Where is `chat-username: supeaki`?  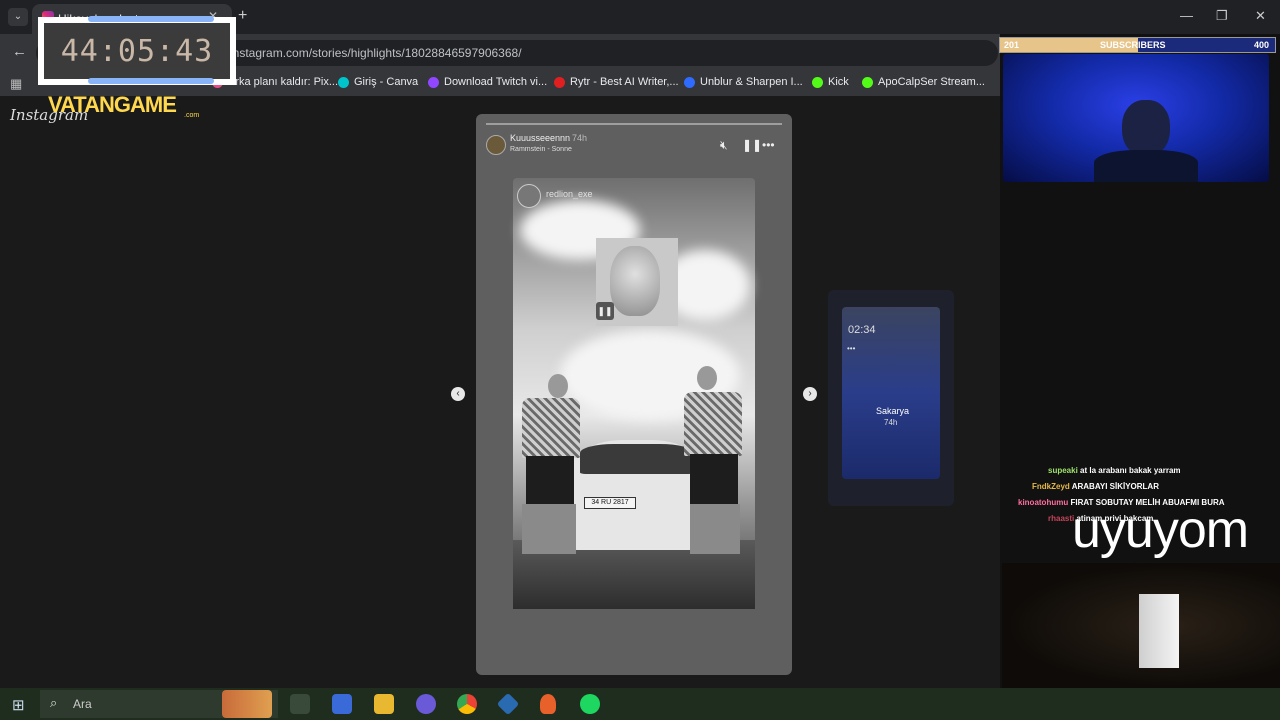
chat-username: supeaki is located at coordinates (1063, 470).